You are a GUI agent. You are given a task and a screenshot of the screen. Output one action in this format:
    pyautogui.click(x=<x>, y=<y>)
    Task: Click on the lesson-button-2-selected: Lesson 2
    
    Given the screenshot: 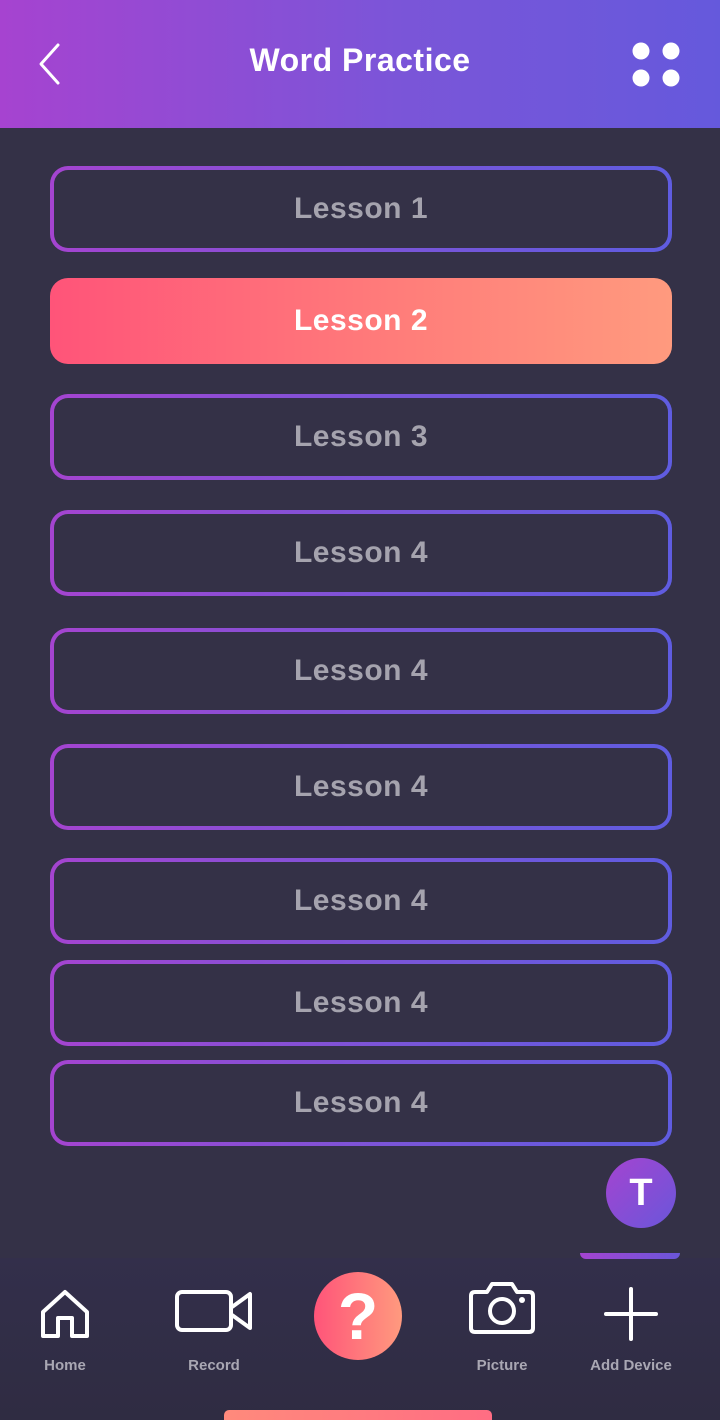 What is the action you would take?
    pyautogui.click(x=361, y=321)
    